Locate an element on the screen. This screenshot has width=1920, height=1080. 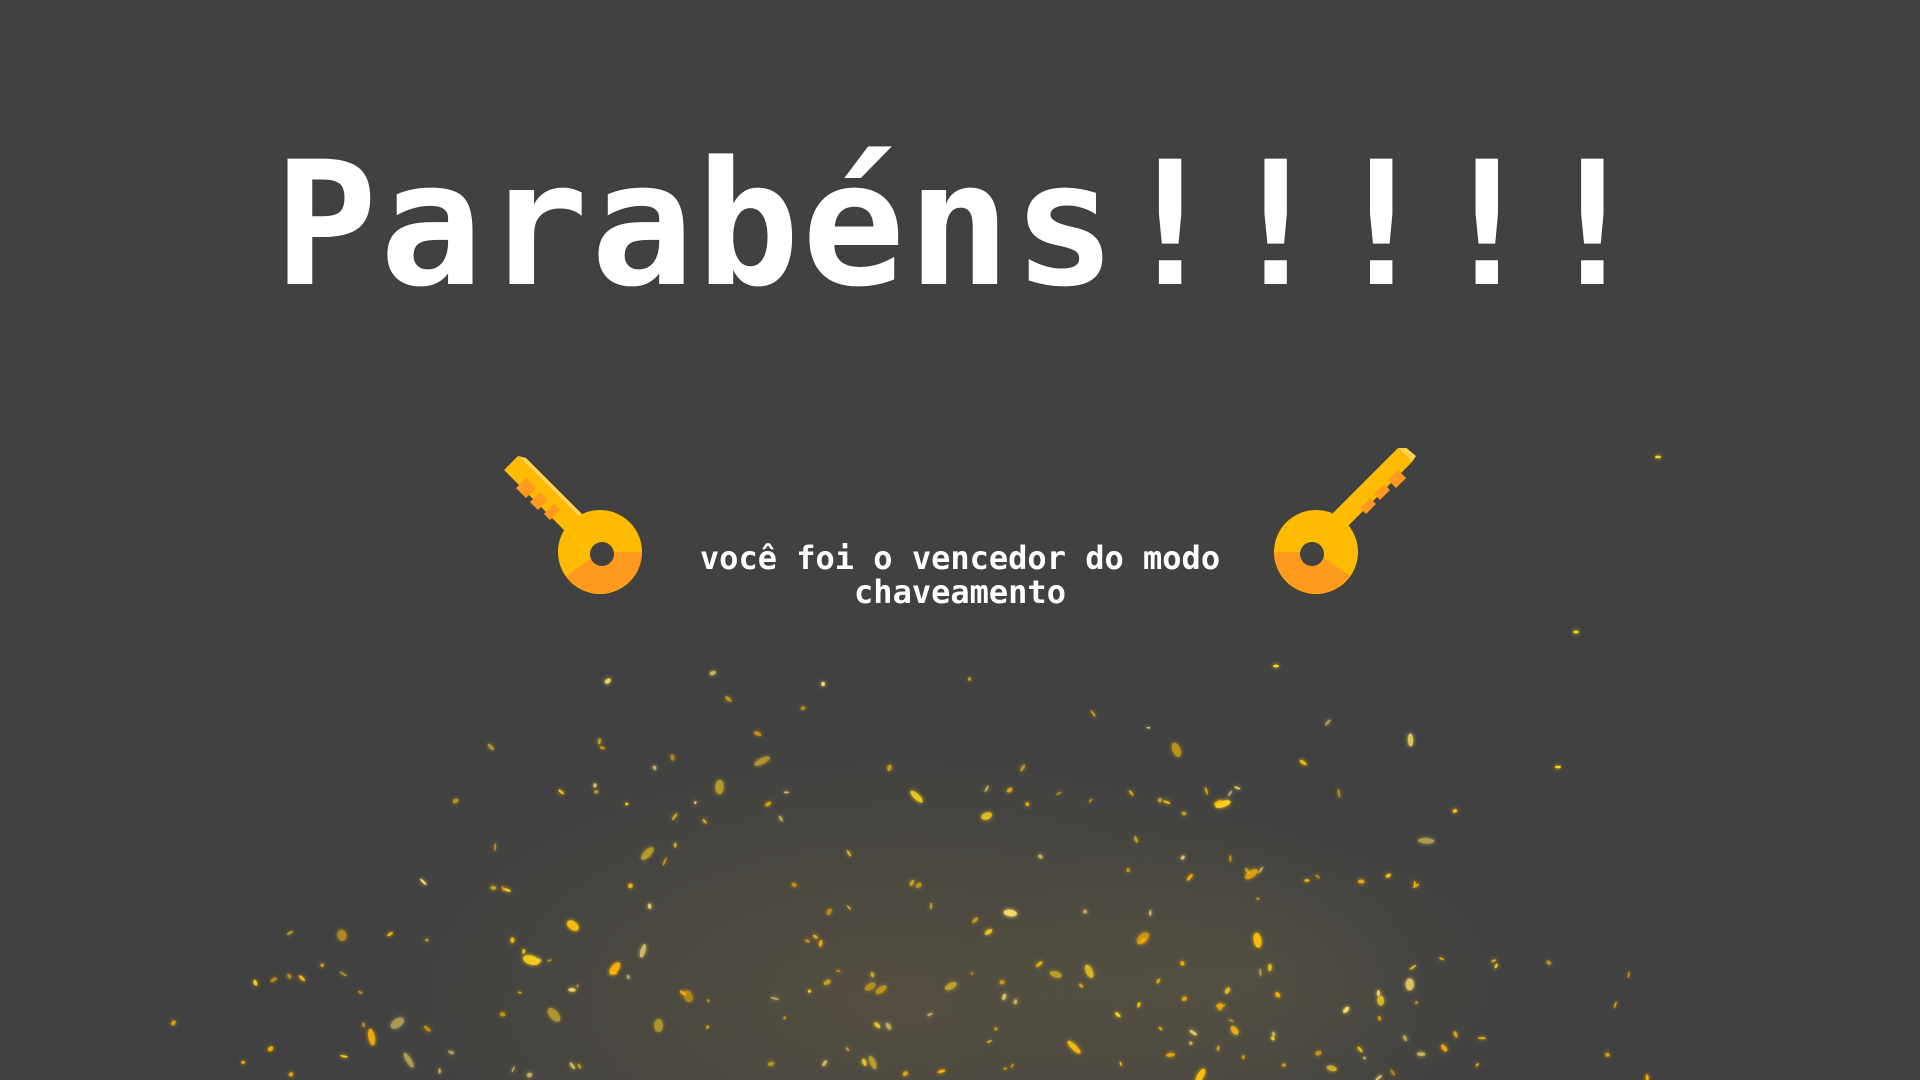
victory-subtitle: você foi o vencedor do modo chaveamento is located at coordinates (960, 575).